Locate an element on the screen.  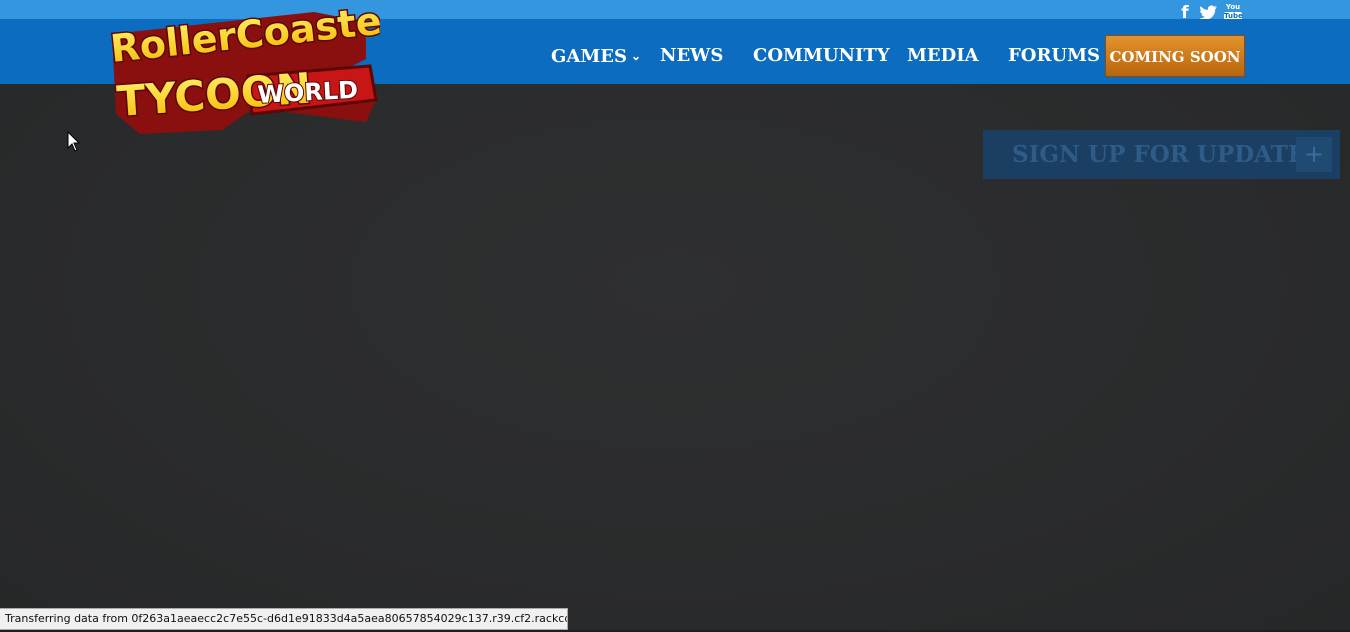
chevron-down-icon: ⌄ is located at coordinates (636, 56).